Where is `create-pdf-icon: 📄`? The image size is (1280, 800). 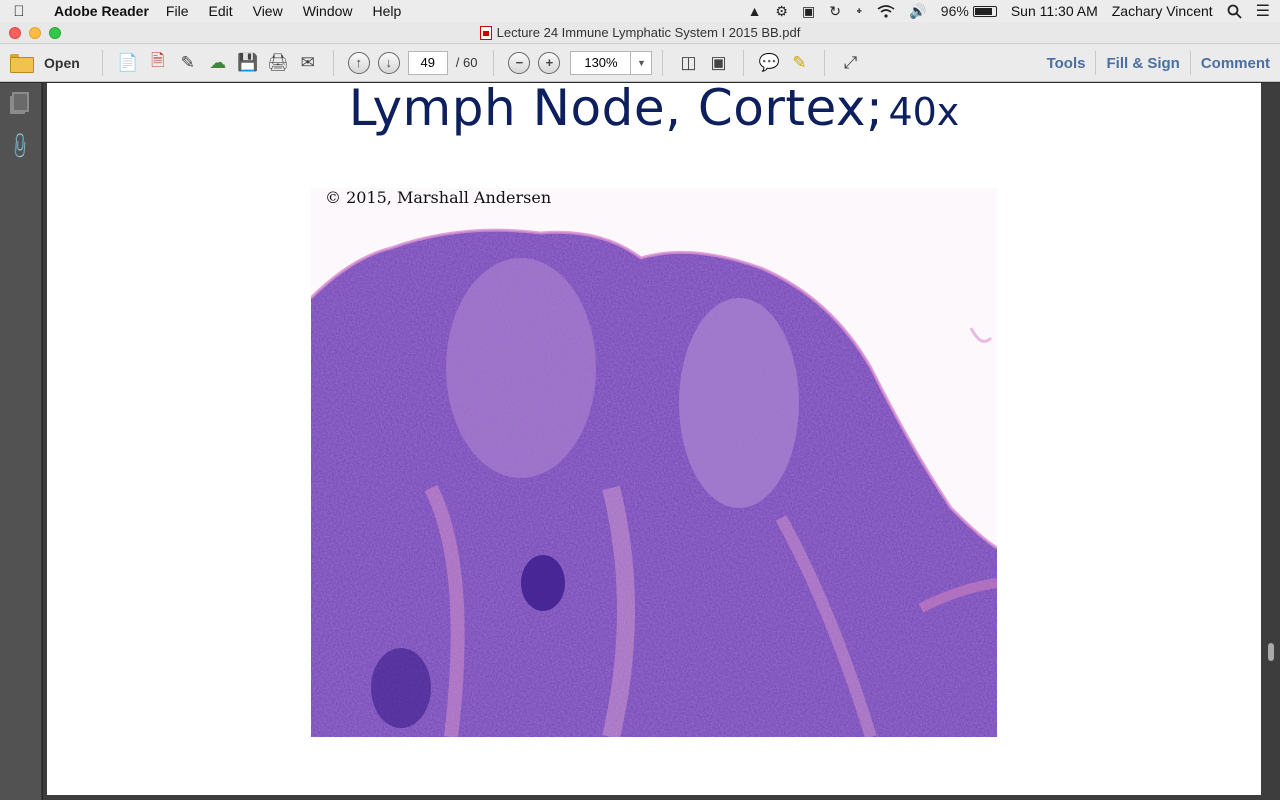
create-pdf-icon: 📄 is located at coordinates (128, 62).